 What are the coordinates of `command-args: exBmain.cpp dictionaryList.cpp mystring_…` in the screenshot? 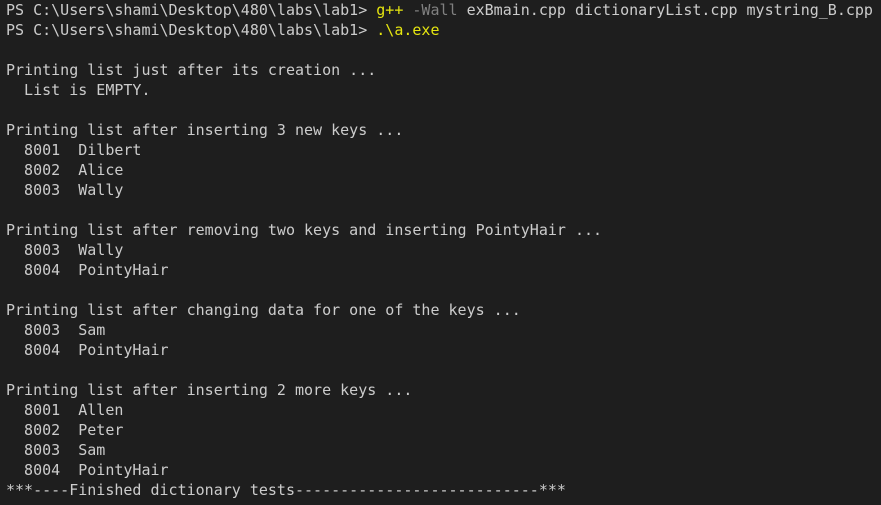 It's located at (665, 10).